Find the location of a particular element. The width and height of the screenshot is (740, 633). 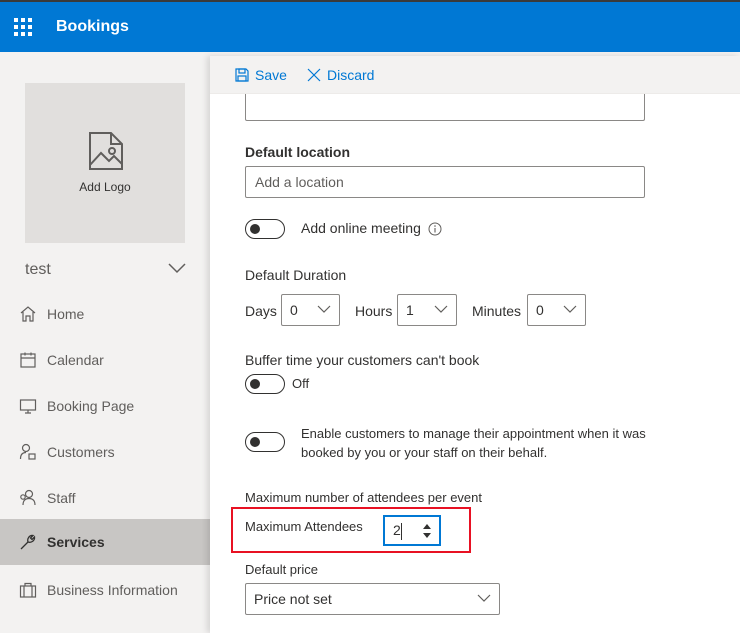

add-logo-button: Add Logo is located at coordinates (105, 163).